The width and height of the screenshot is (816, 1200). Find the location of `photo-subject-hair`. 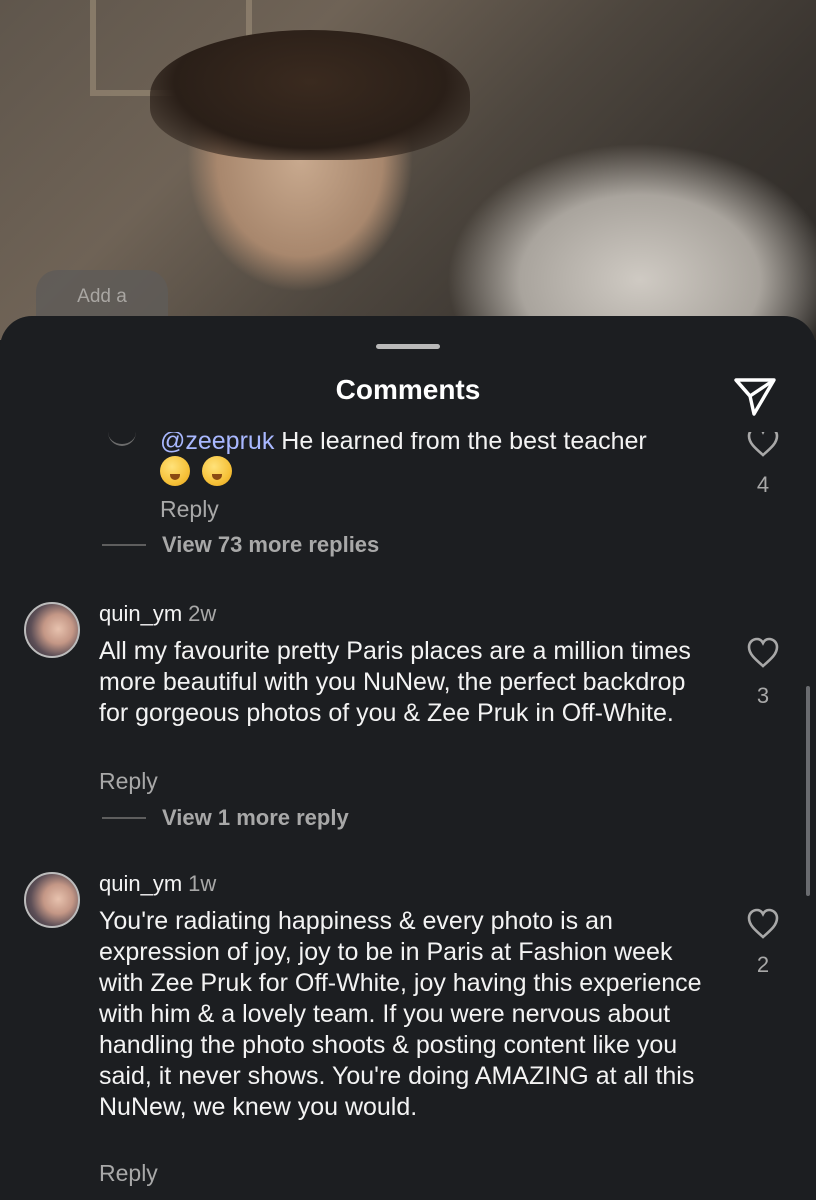

photo-subject-hair is located at coordinates (310, 95).